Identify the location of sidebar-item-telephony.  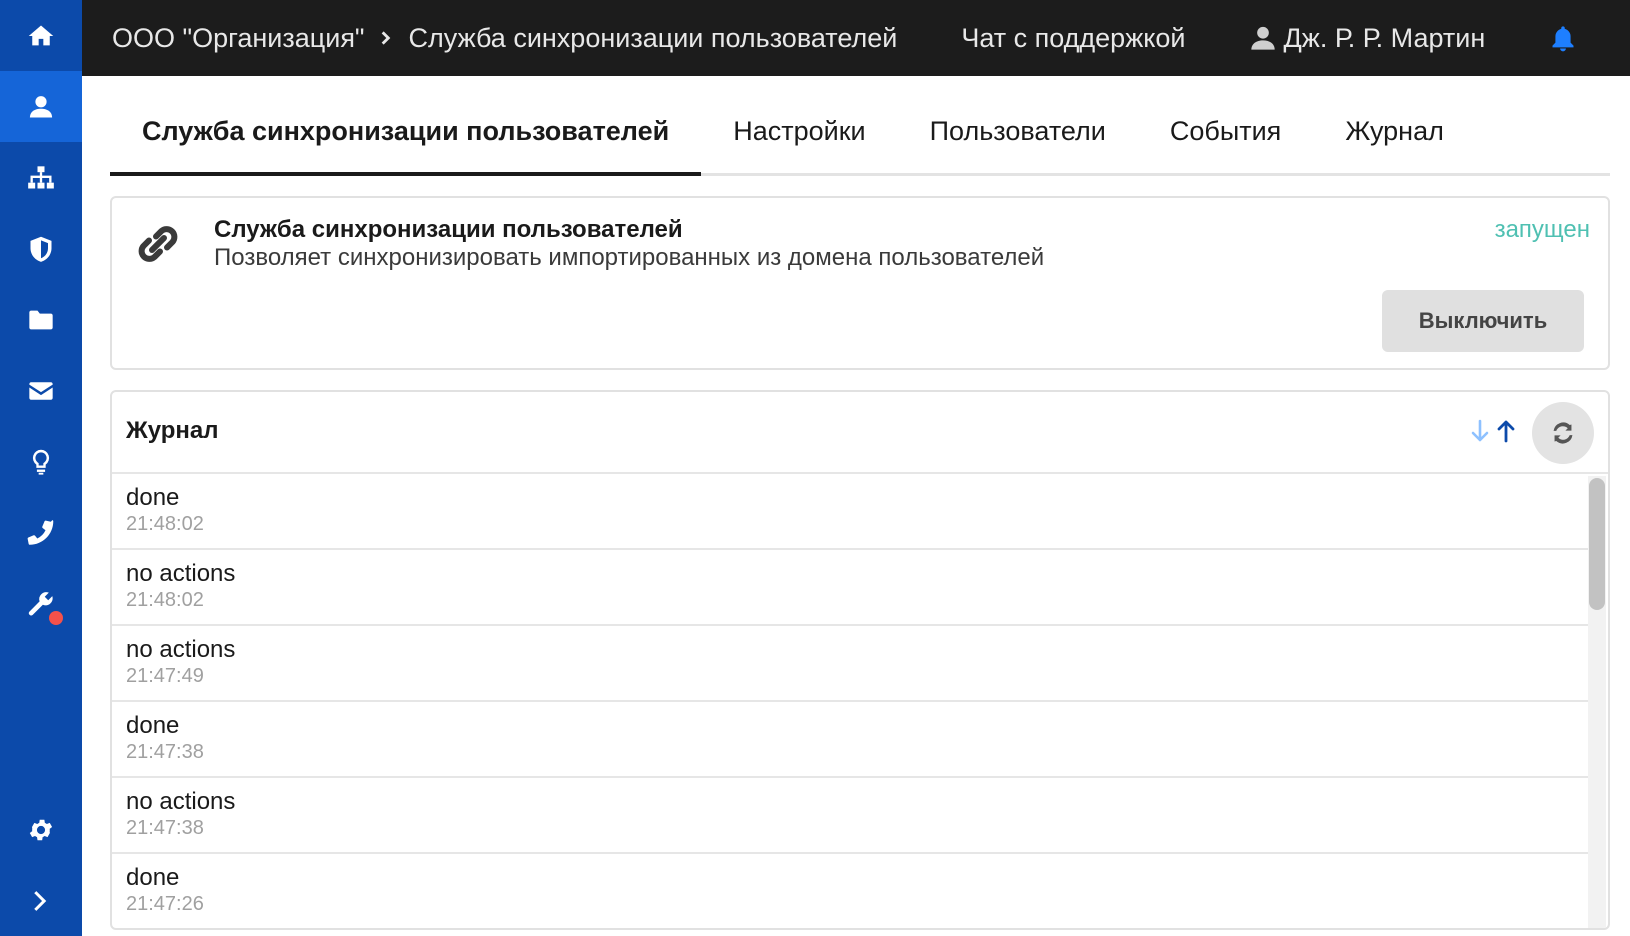
(41, 532).